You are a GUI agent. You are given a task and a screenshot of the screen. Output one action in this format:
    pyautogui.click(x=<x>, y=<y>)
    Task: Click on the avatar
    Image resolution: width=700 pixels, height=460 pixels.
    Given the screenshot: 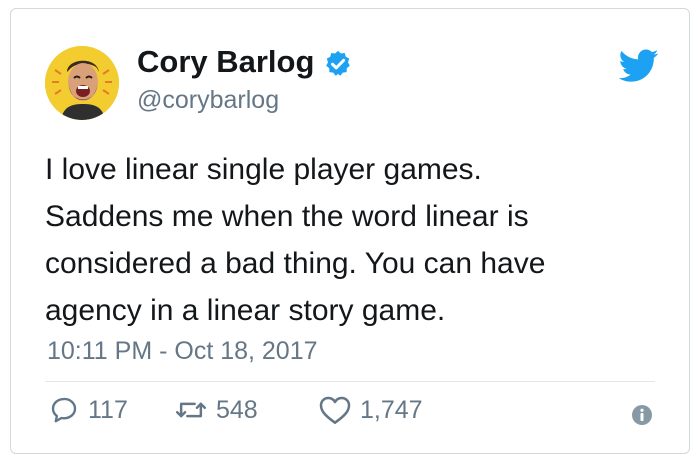 What is the action you would take?
    pyautogui.click(x=82, y=83)
    